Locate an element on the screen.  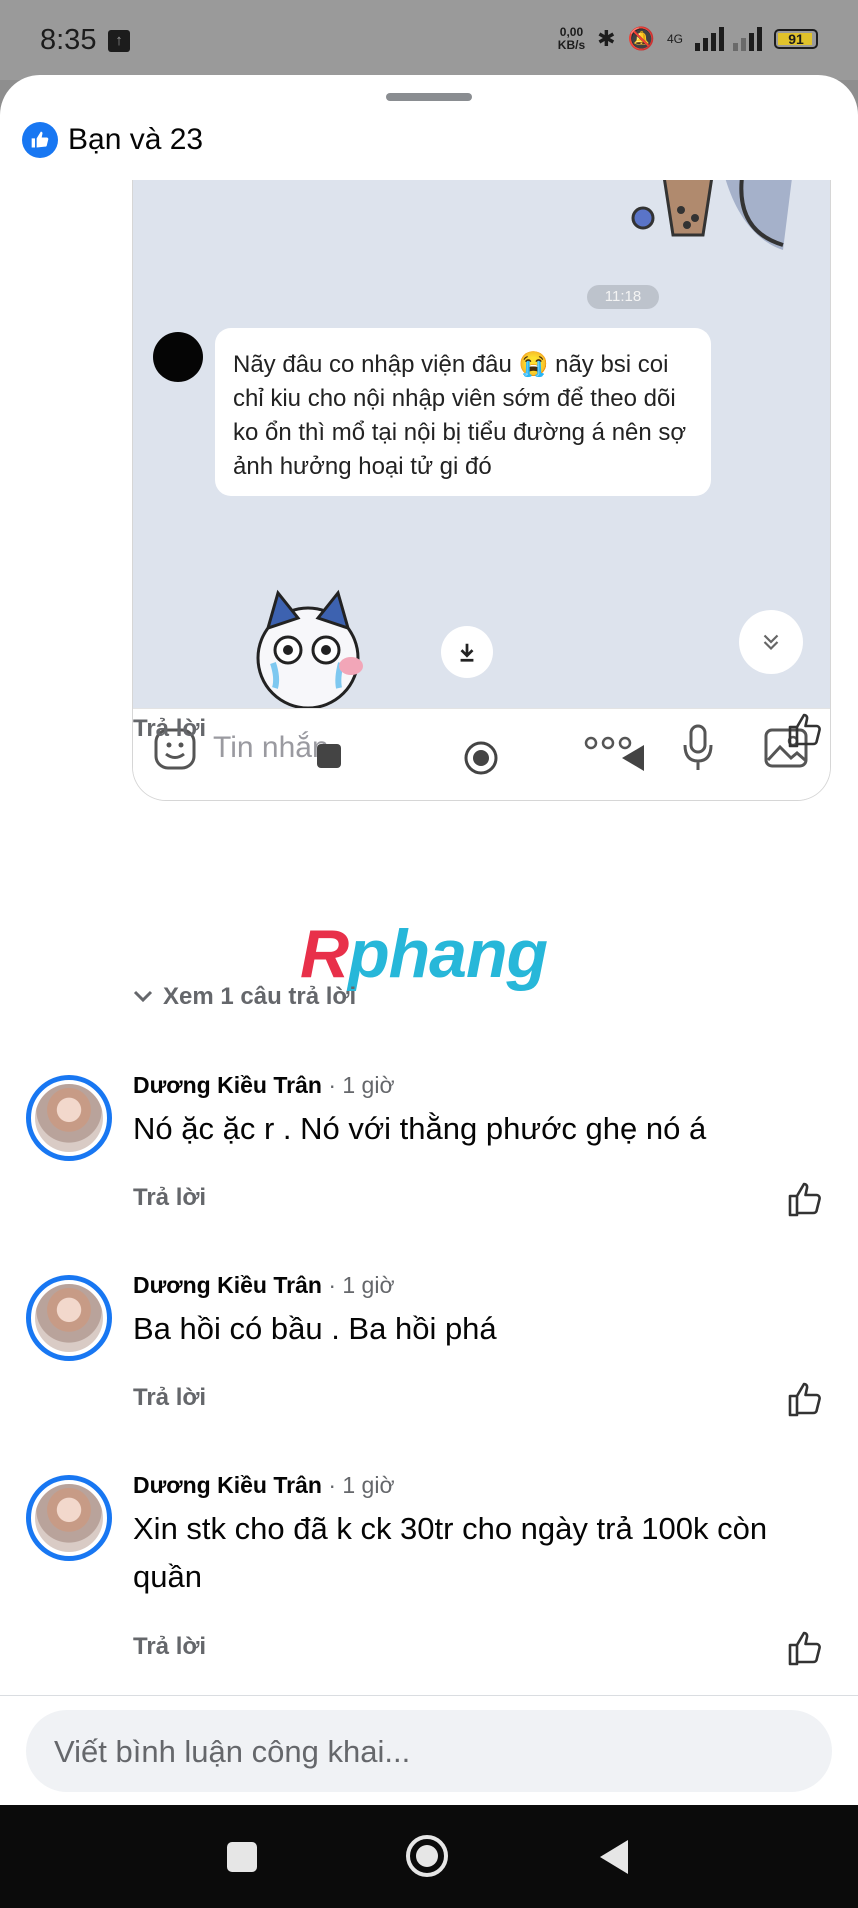
signal-icon is located at coordinates (728, 39).